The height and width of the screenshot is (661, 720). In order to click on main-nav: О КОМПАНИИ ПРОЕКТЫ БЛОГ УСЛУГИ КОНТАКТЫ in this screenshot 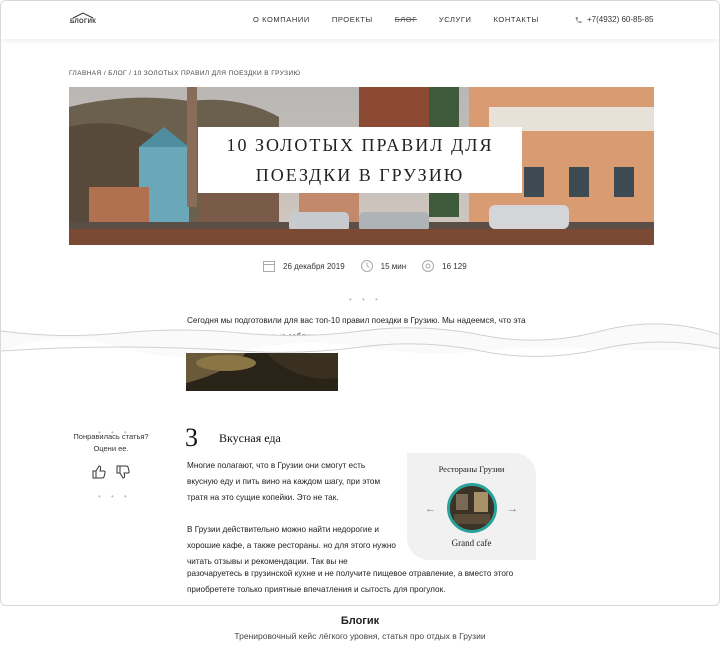, I will do `click(407, 19)`.